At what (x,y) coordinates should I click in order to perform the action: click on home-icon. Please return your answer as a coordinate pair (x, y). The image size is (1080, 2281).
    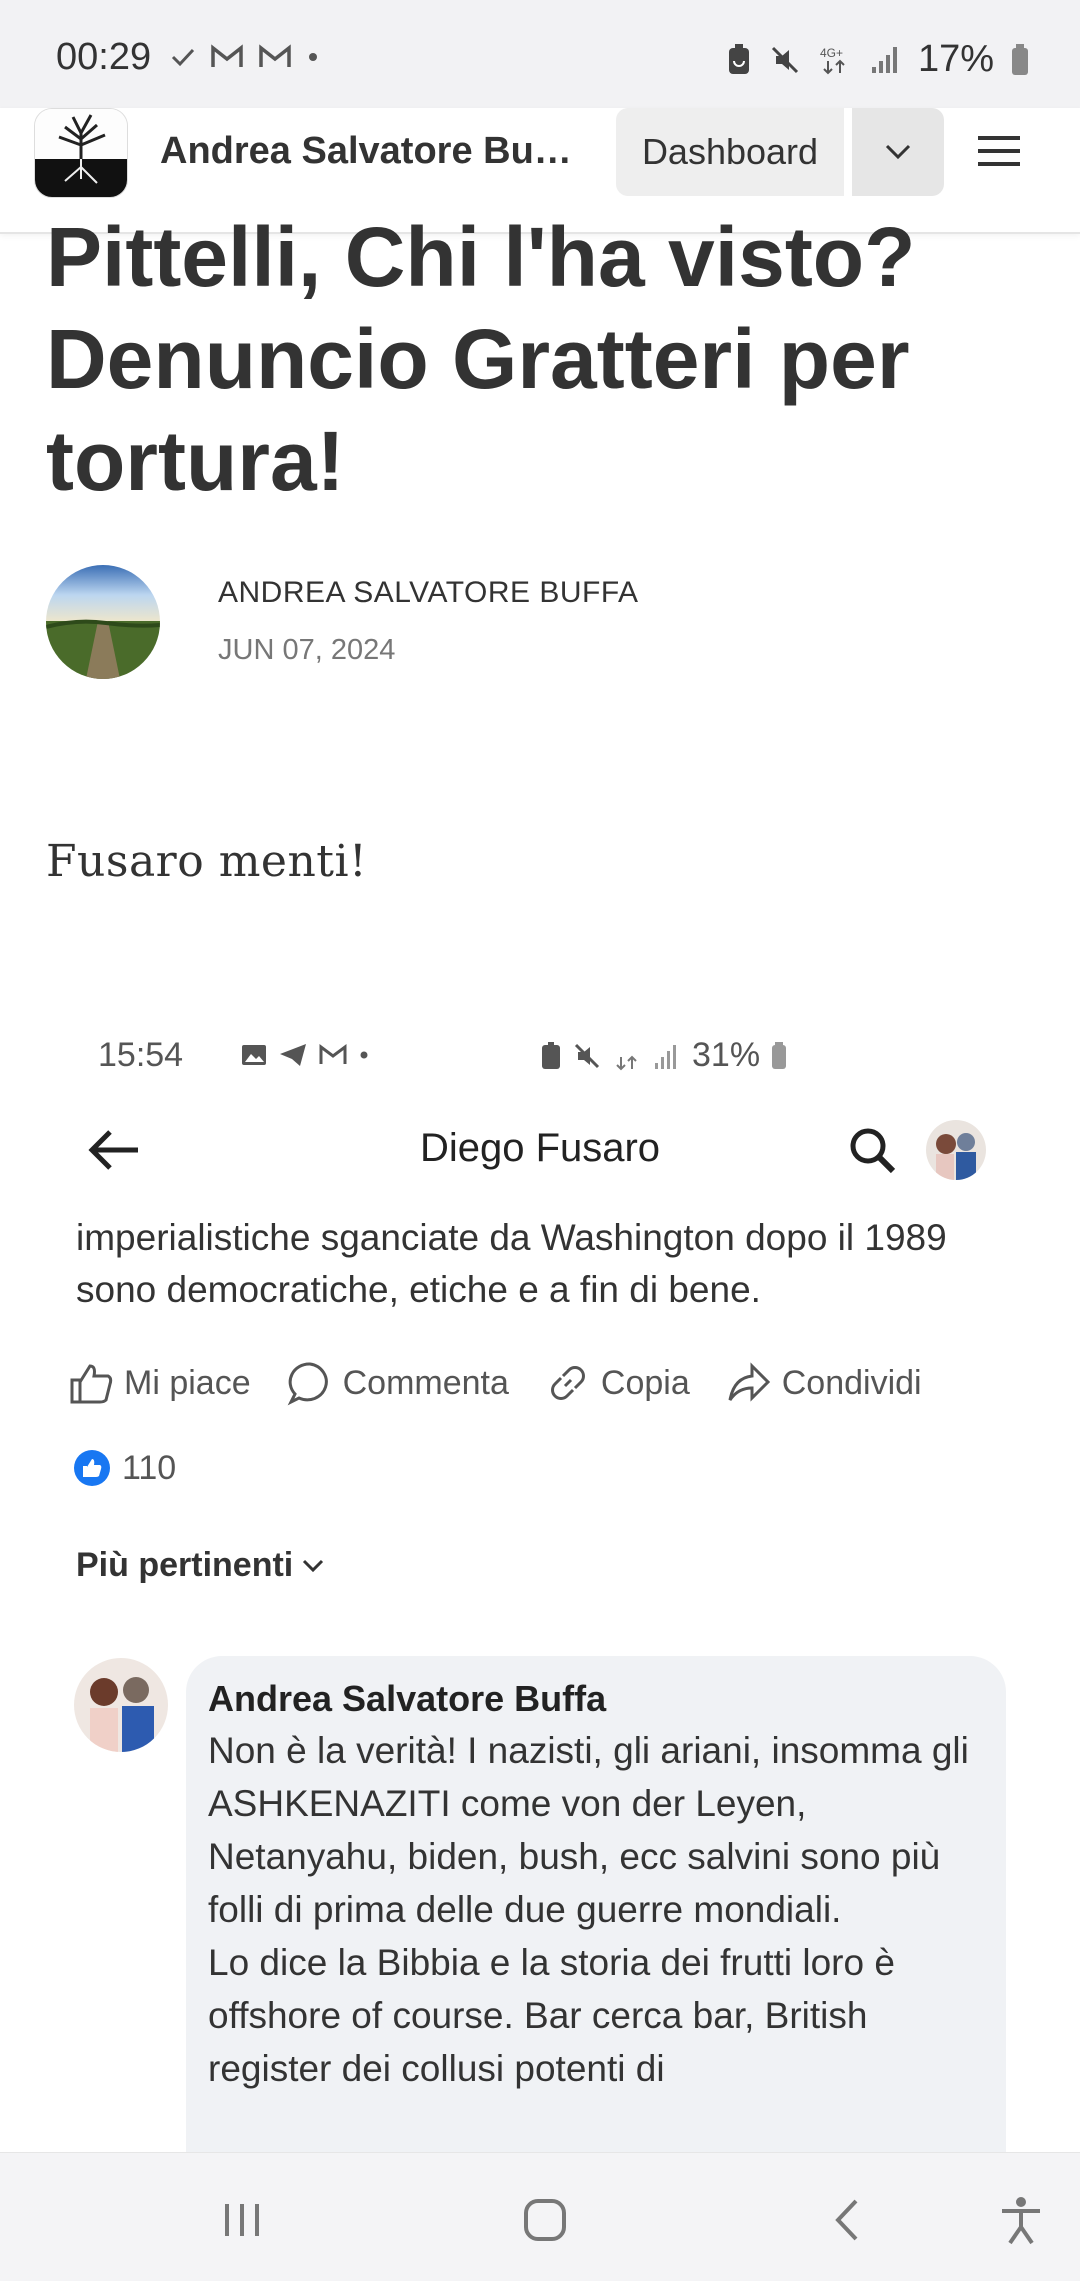
    Looking at the image, I should click on (545, 2220).